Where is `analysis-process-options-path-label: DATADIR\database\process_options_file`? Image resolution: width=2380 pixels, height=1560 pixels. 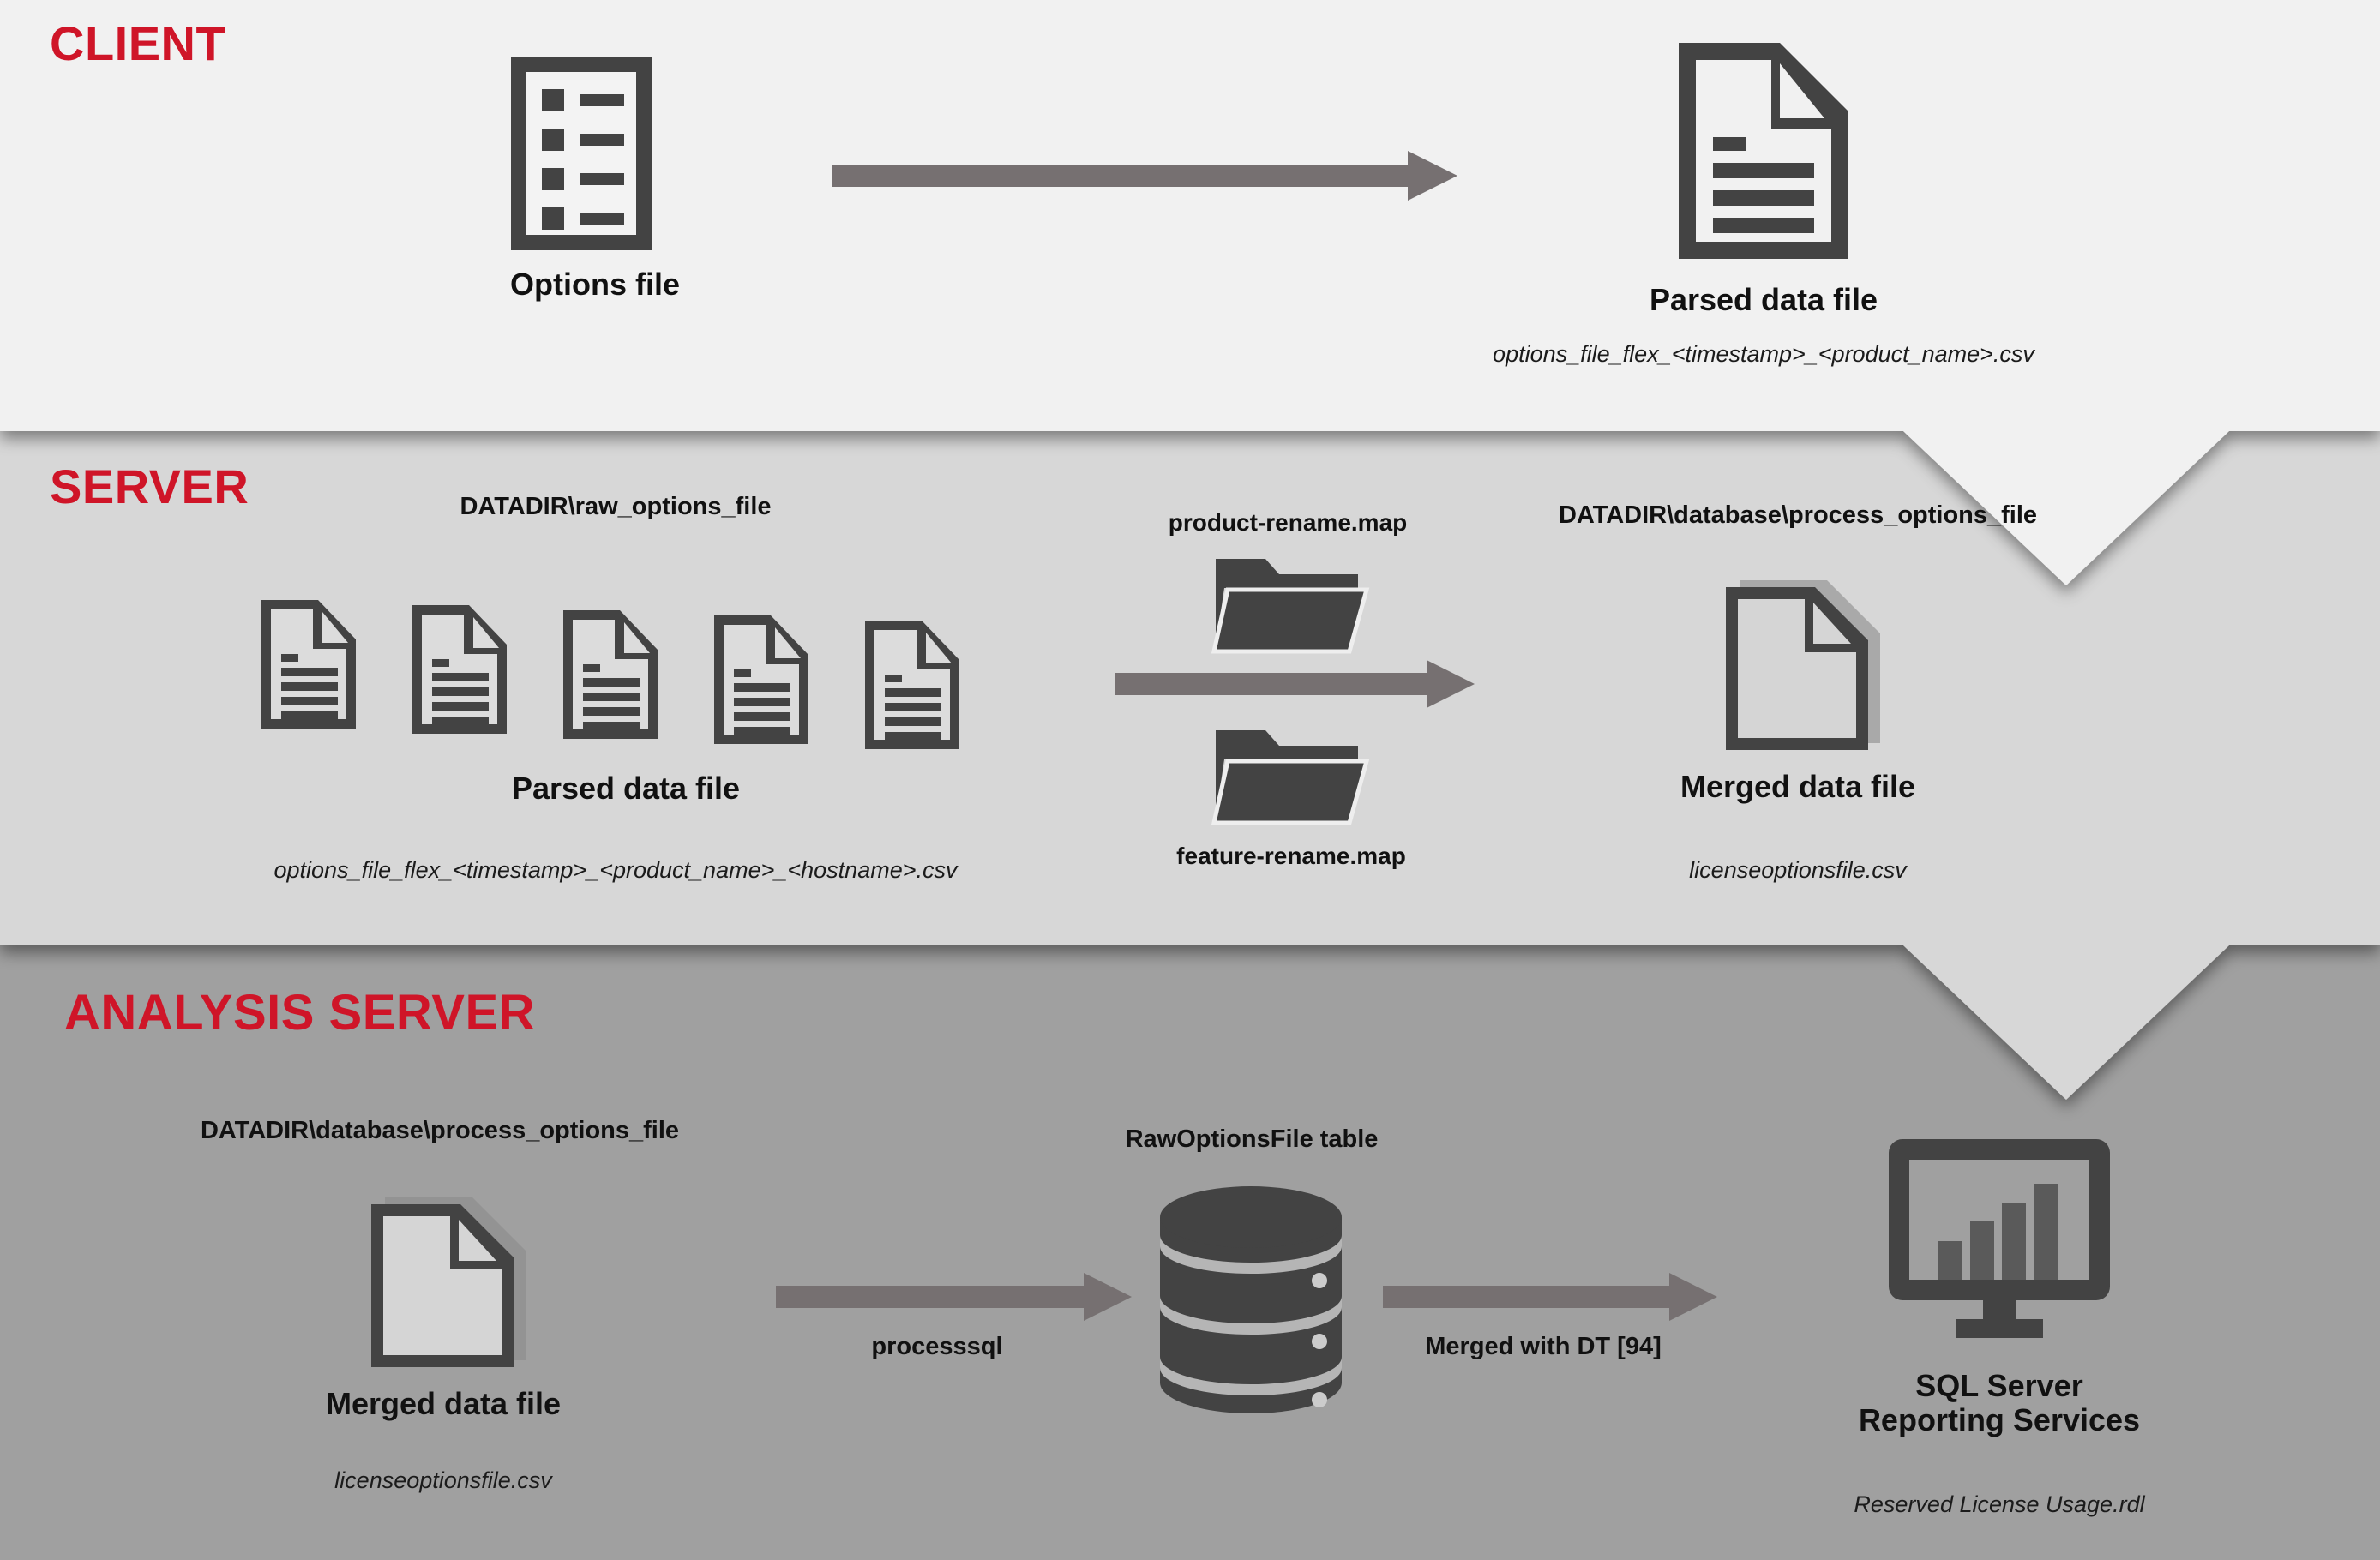
analysis-process-options-path-label: DATADIR\database\process_options_file is located at coordinates (440, 1130).